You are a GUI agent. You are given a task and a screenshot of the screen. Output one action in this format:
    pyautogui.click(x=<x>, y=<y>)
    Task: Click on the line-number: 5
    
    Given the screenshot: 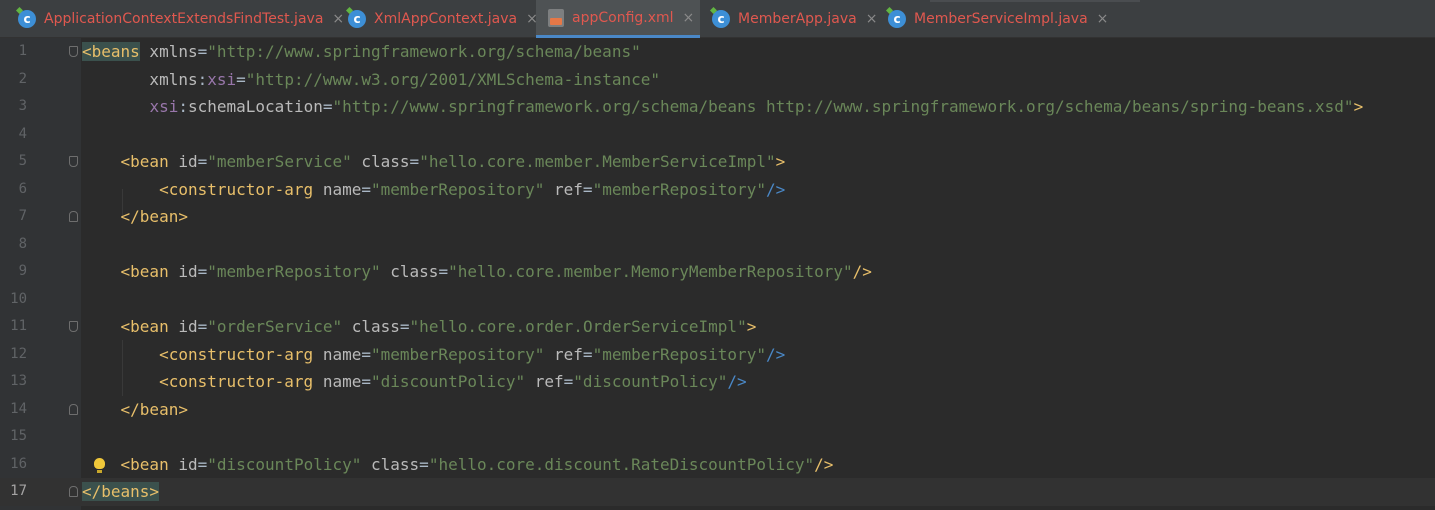 What is the action you would take?
    pyautogui.click(x=22, y=161)
    